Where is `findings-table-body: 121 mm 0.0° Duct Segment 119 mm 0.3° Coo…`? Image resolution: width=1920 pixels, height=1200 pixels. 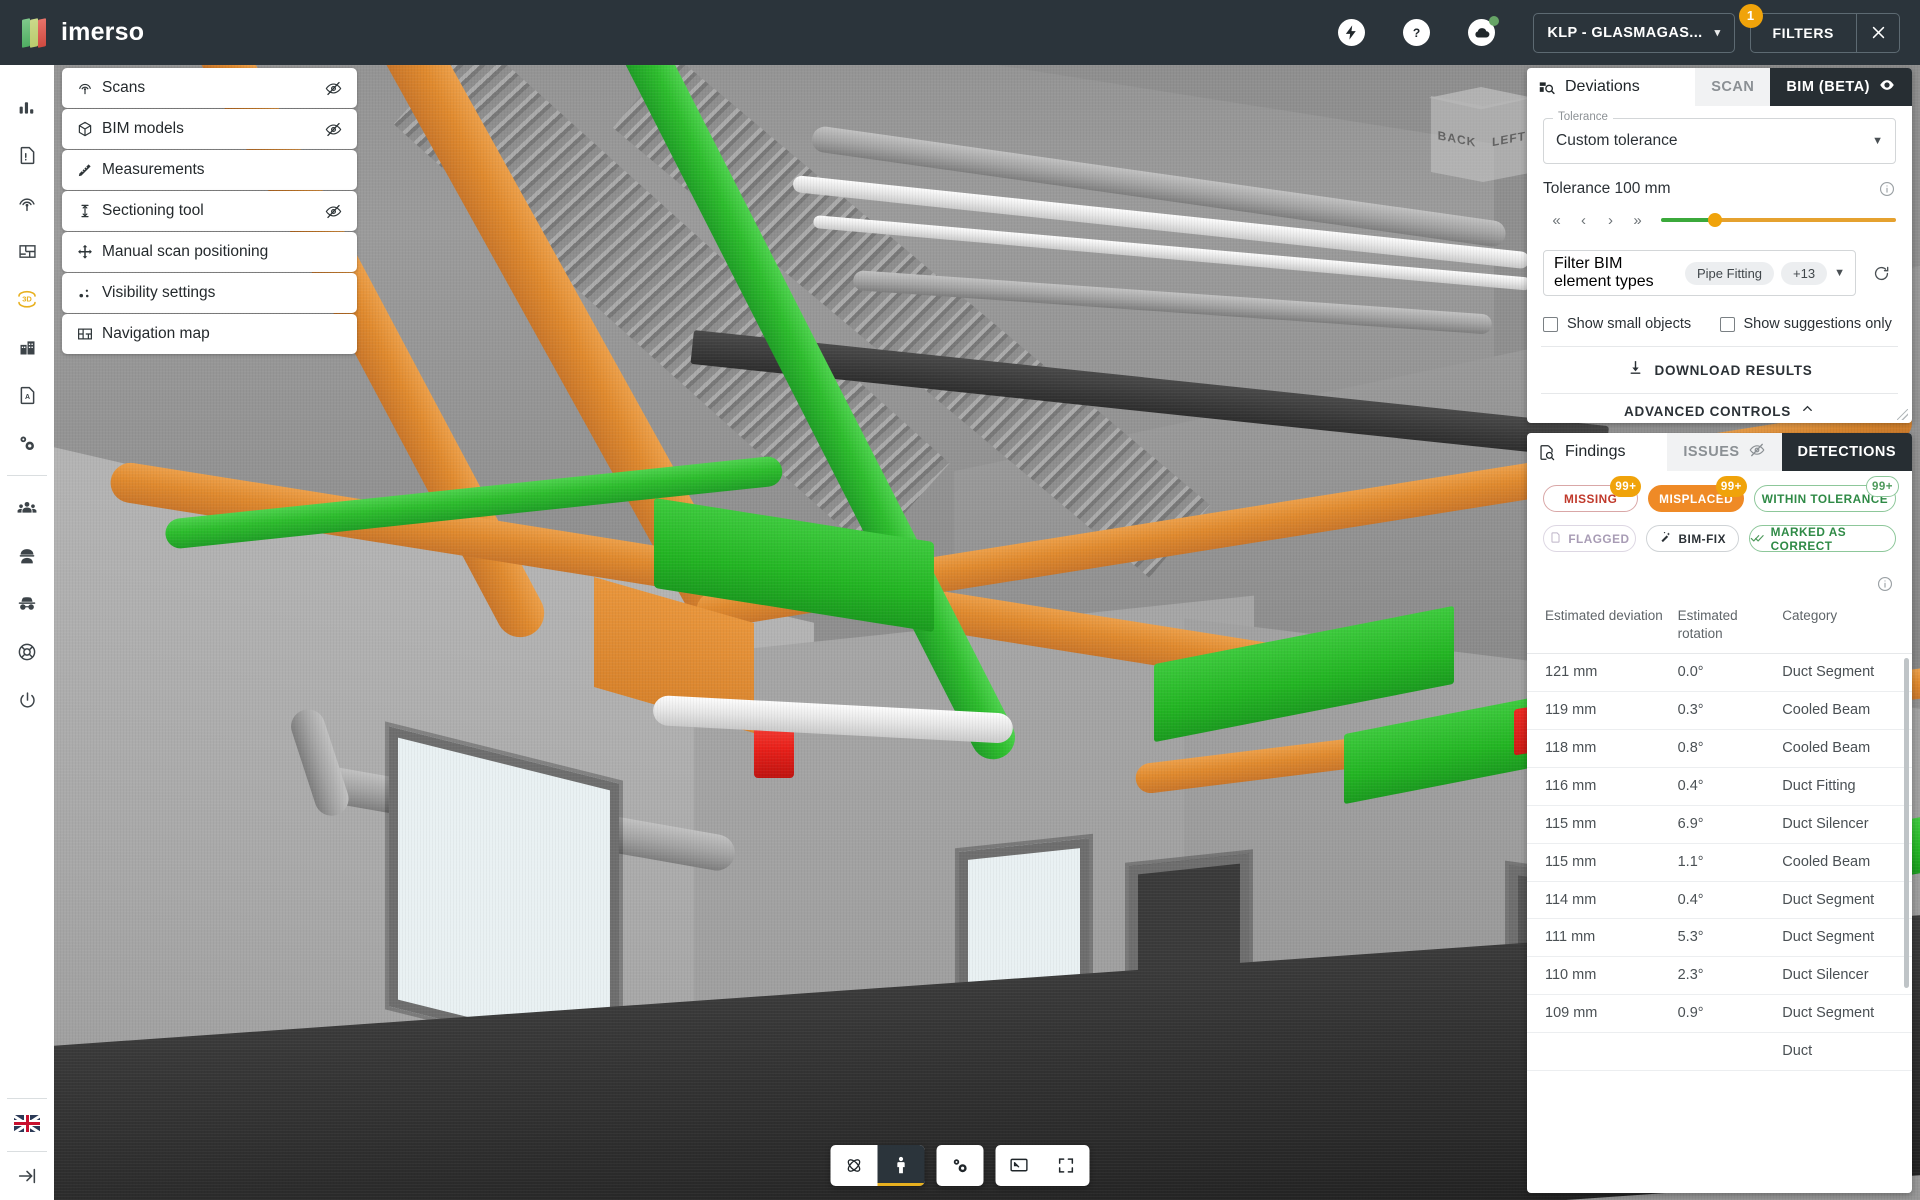 findings-table-body: 121 mm 0.0° Duct Segment 119 mm 0.3° Coo… is located at coordinates (1719, 862).